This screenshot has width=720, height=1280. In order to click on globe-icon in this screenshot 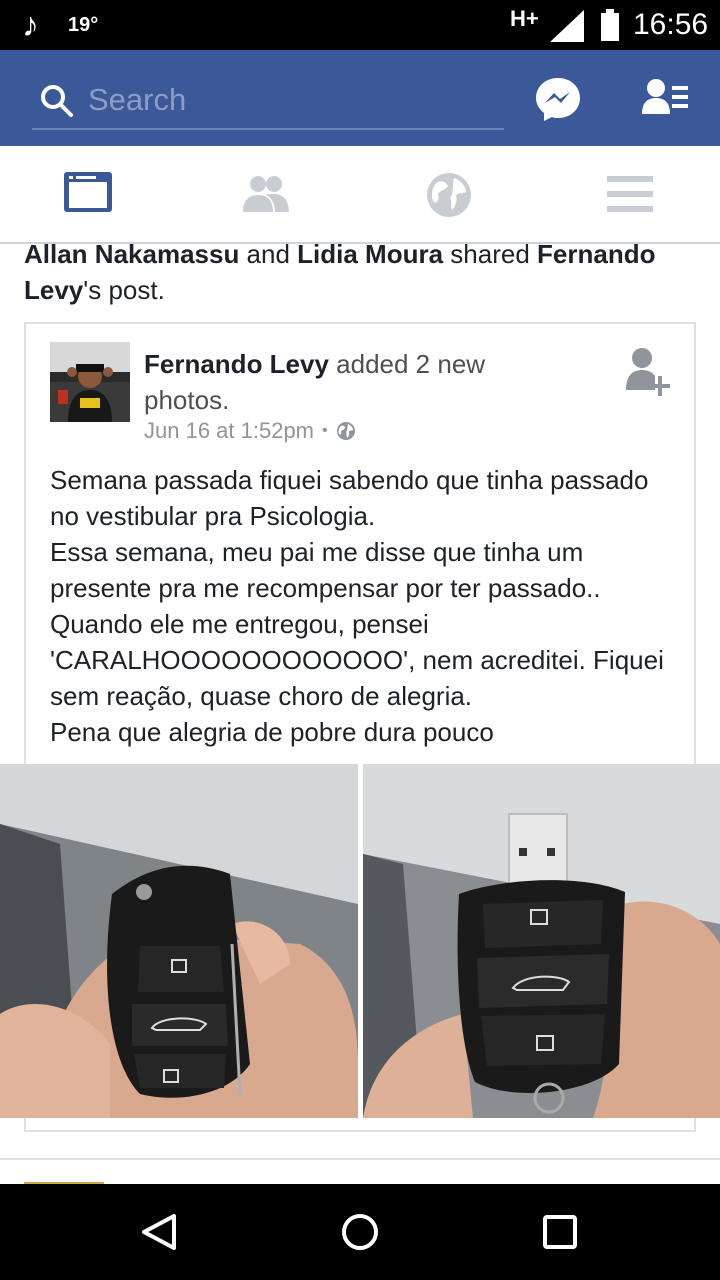, I will do `click(449, 195)`.